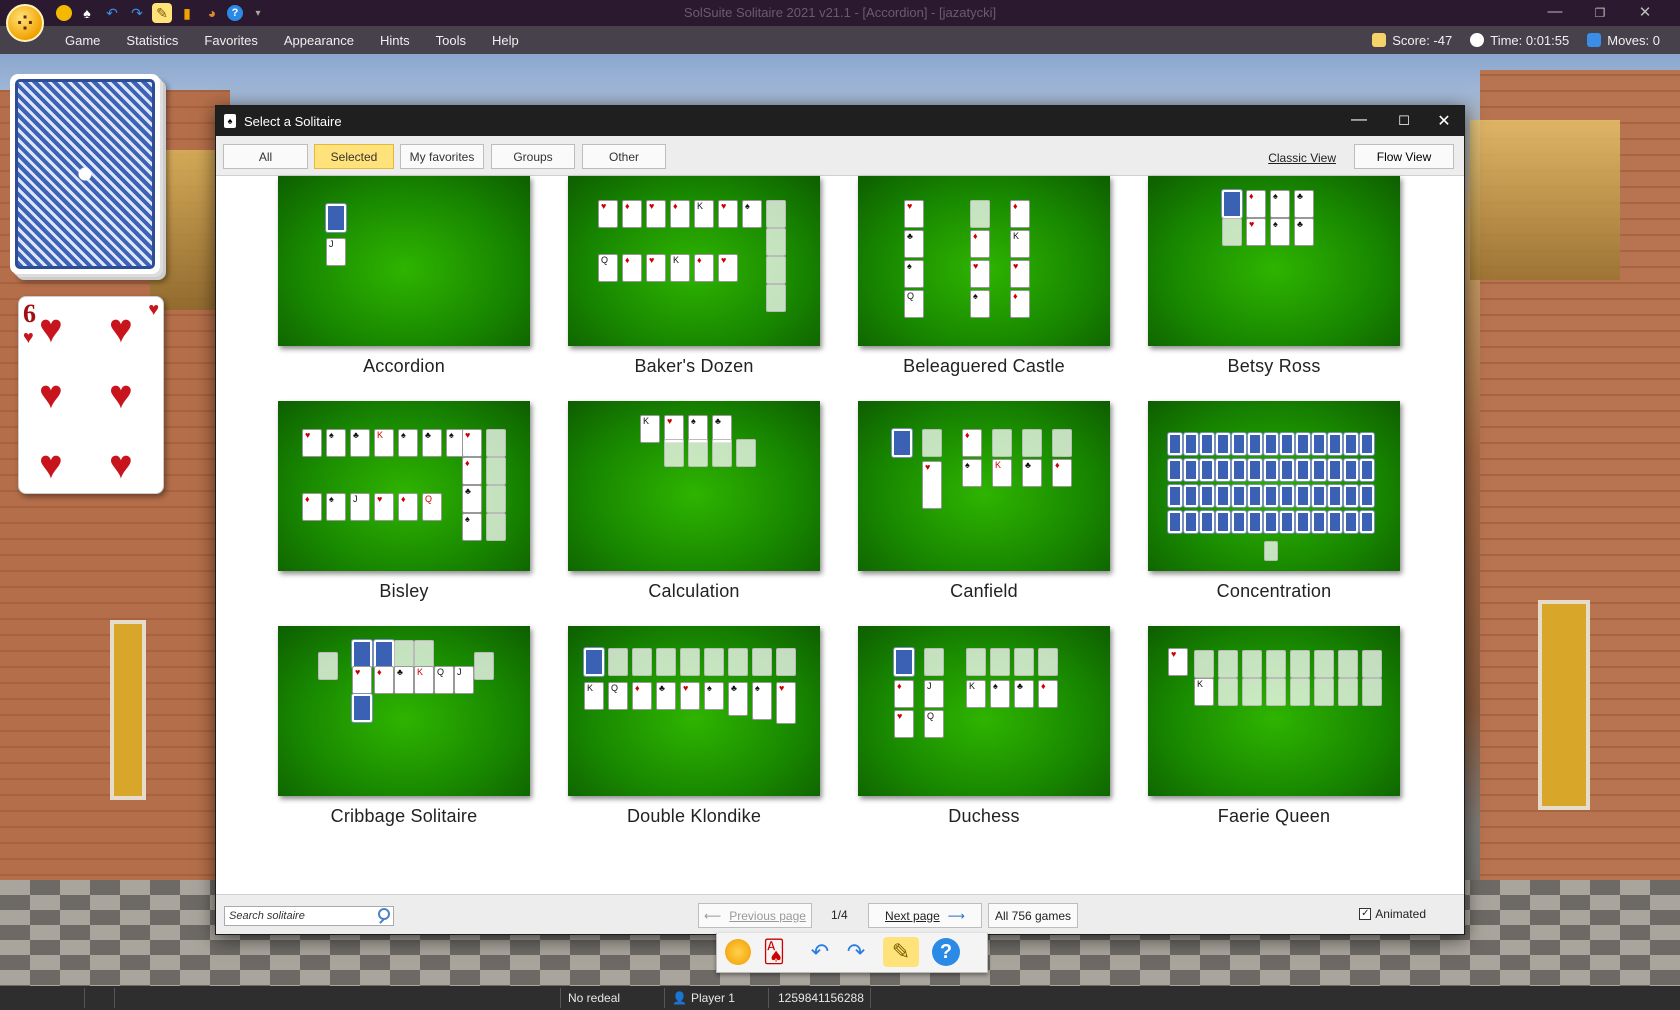 The width and height of the screenshot is (1680, 1010). I want to click on menu-tools: Tools, so click(451, 40).